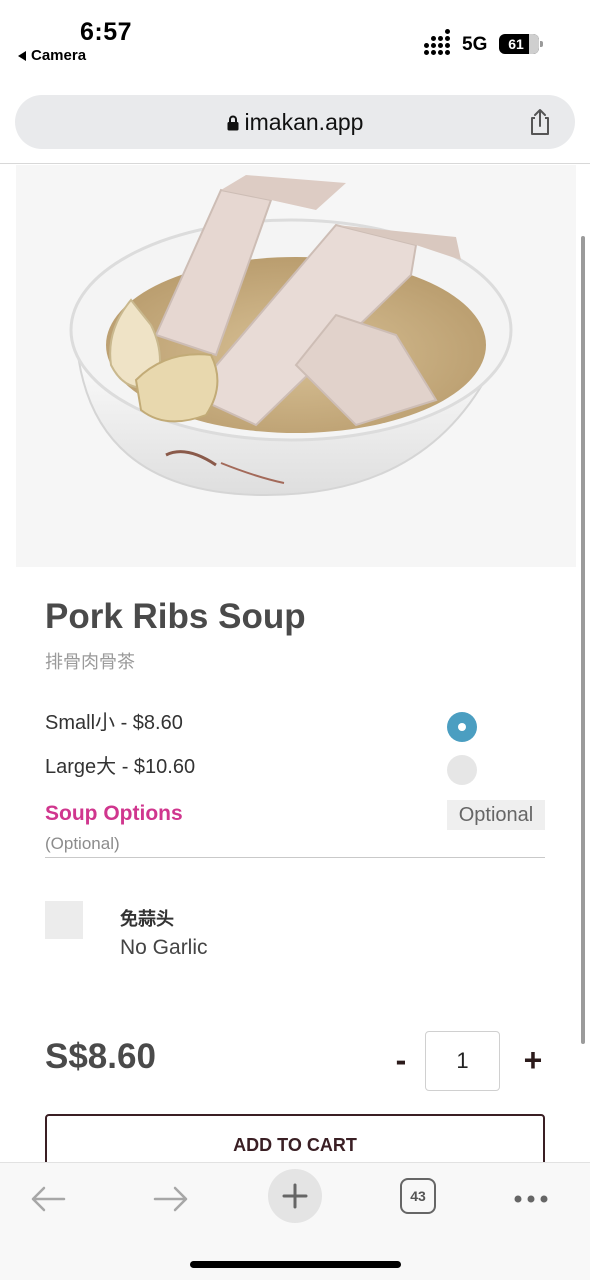 The height and width of the screenshot is (1280, 590). Describe the element at coordinates (90, 662) in the screenshot. I see `product-subtitle: 排骨肉骨茶` at that location.